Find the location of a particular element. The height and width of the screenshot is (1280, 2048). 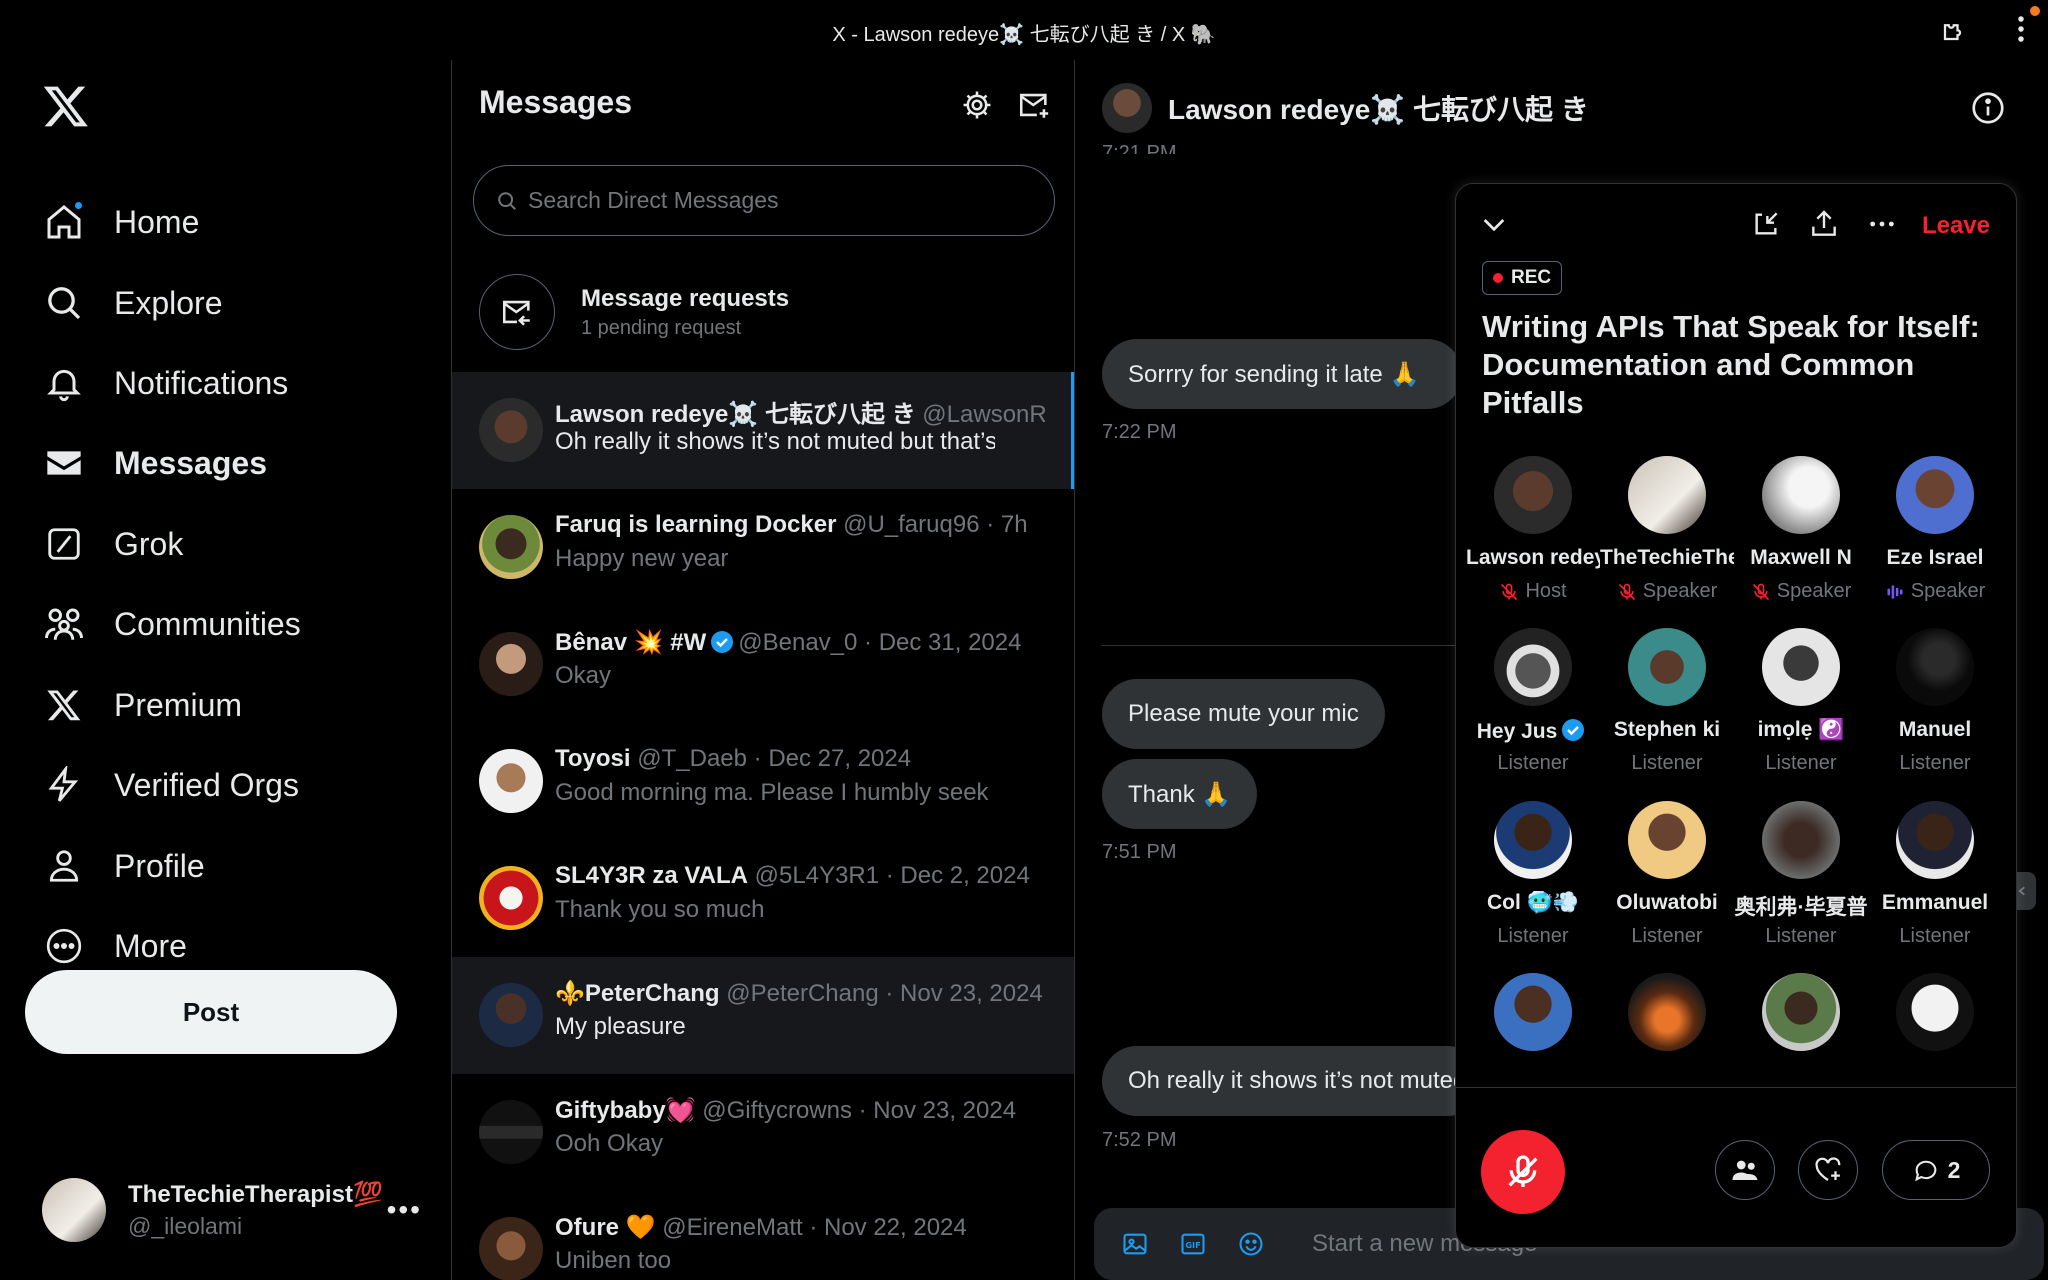

conversation-handle: @Benav_0 is located at coordinates (798, 642).